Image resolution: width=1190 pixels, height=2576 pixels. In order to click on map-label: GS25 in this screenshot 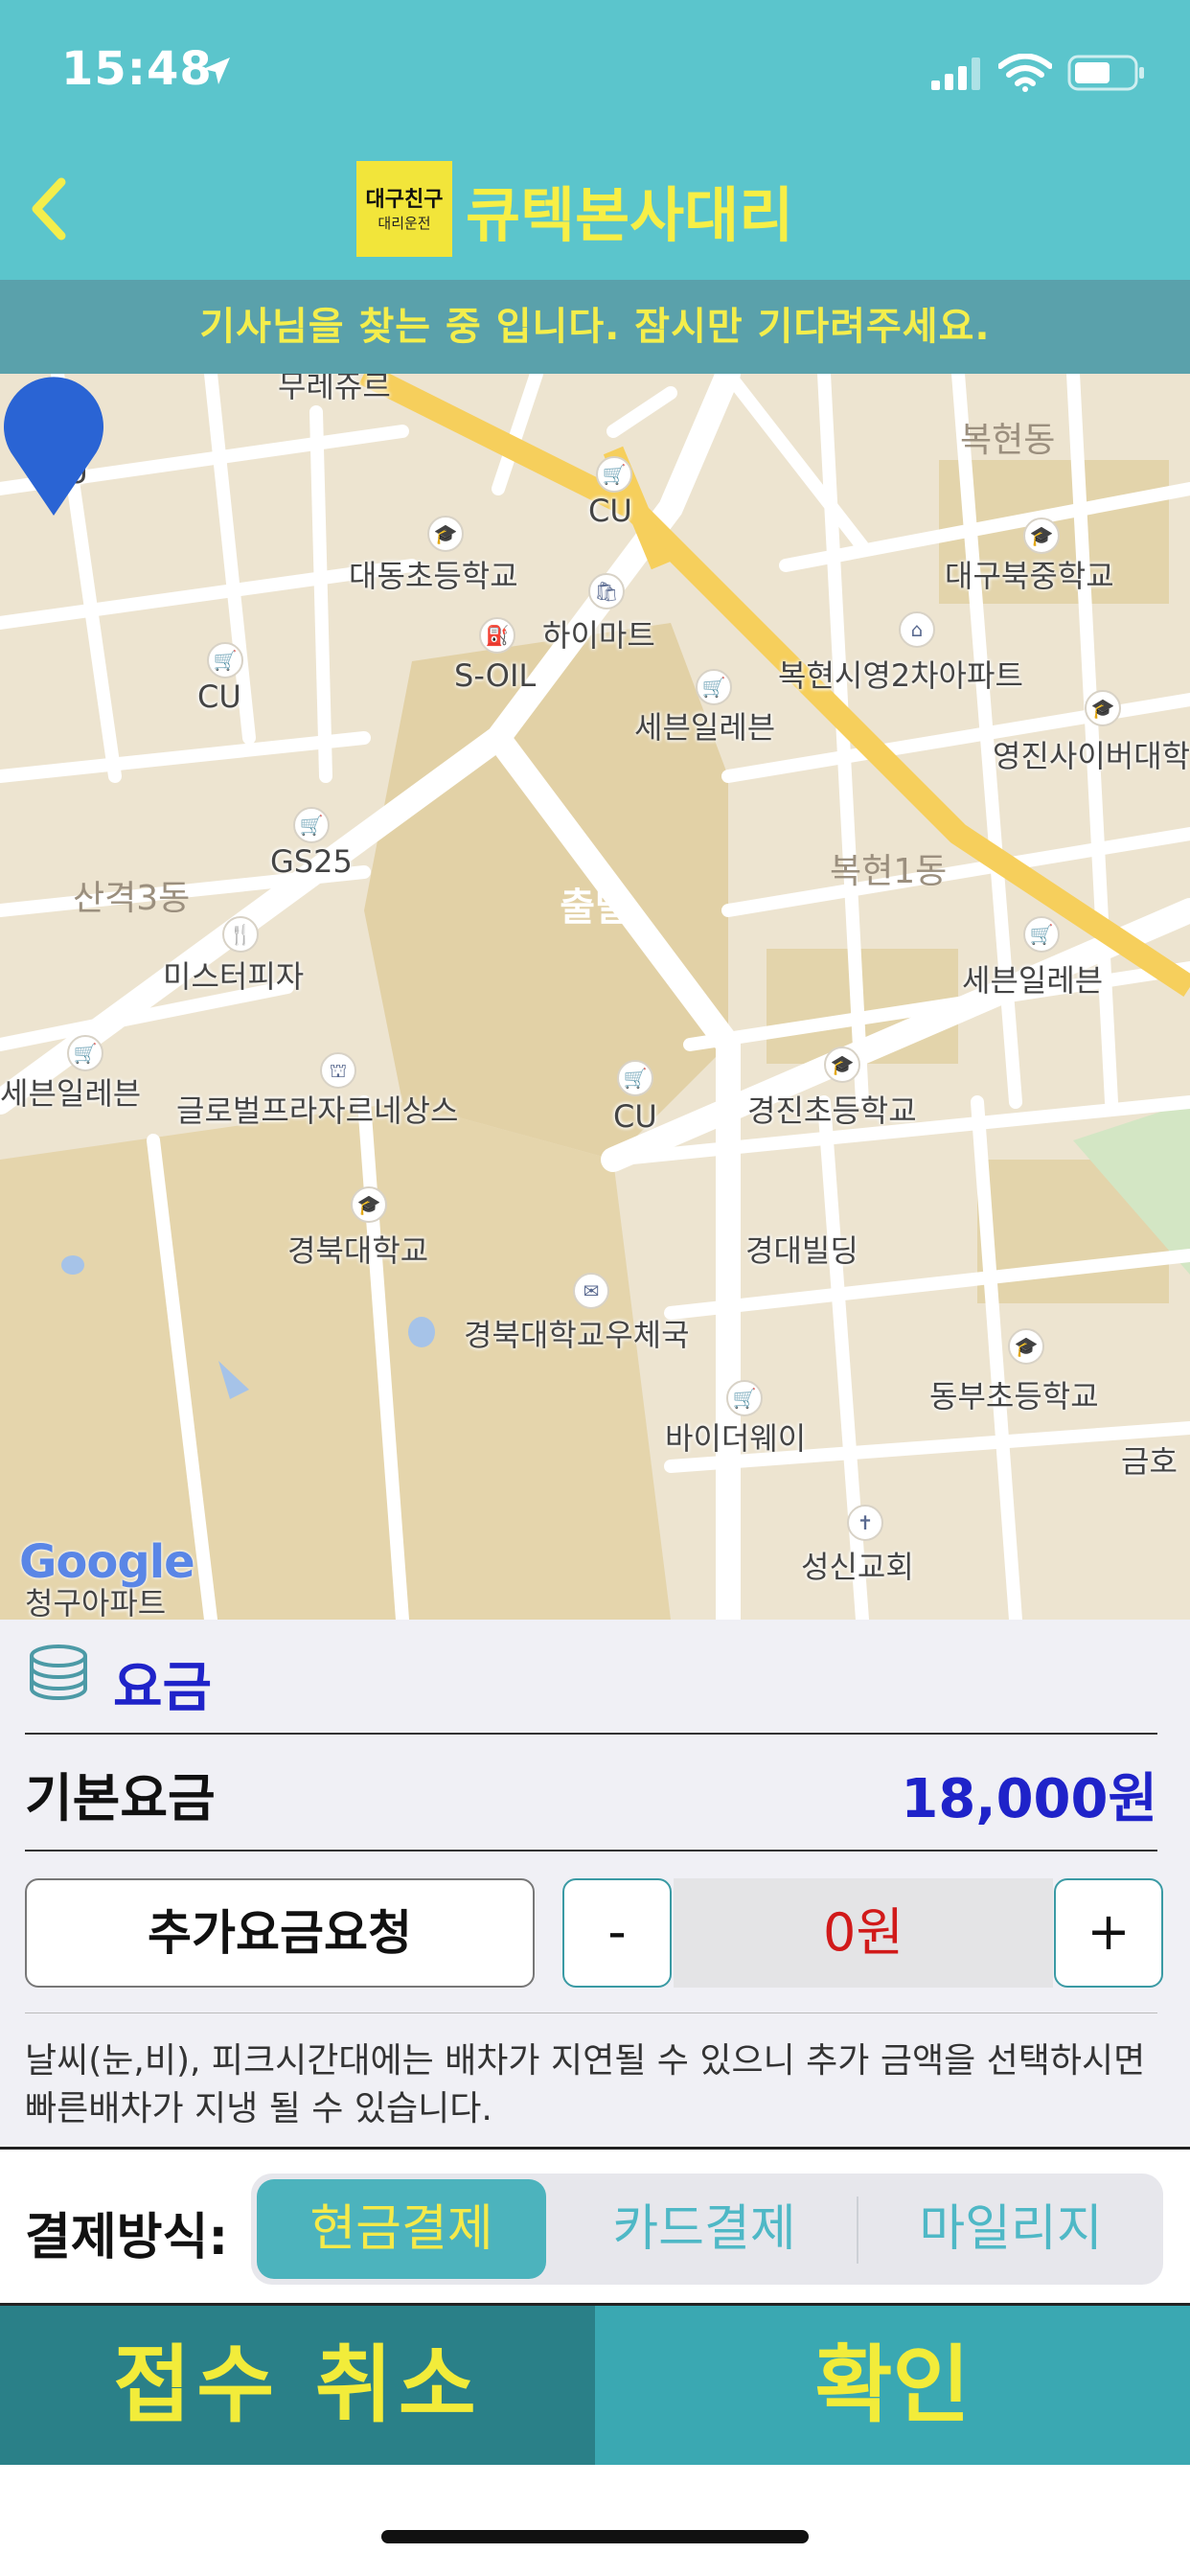, I will do `click(311, 861)`.